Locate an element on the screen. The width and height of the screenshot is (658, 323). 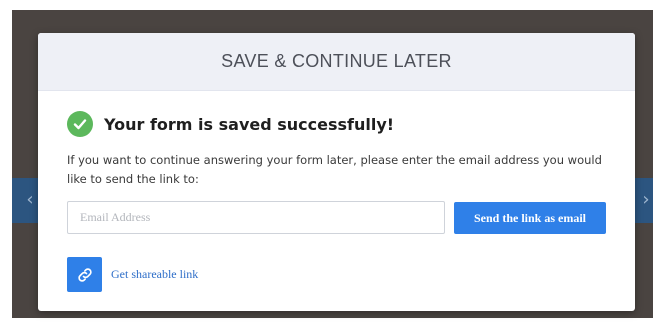
success-message: Your form is saved successfully! is located at coordinates (249, 124).